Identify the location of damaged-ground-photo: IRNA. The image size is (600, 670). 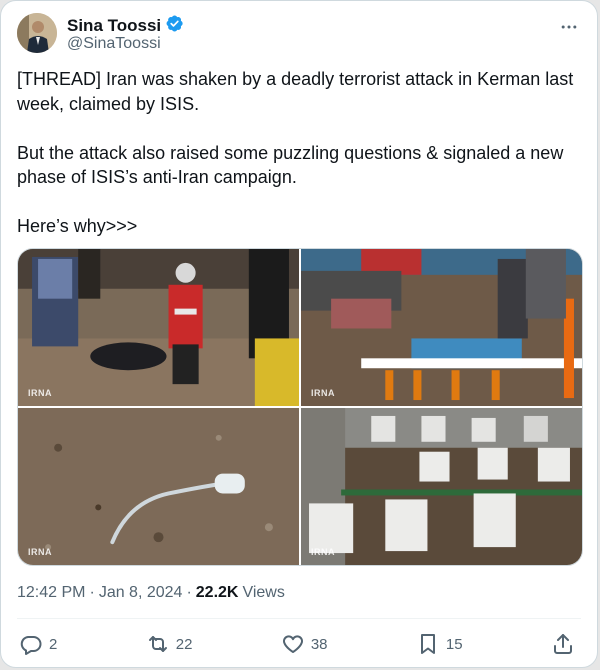
(441, 327).